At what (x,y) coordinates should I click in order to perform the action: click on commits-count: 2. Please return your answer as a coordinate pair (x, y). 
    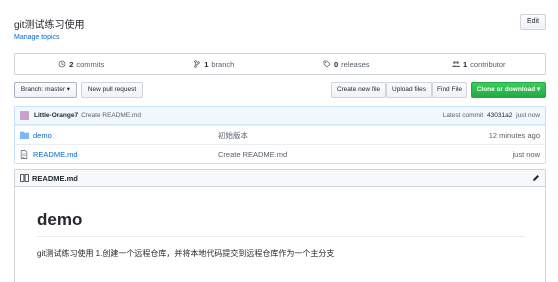
    Looking at the image, I should click on (71, 64).